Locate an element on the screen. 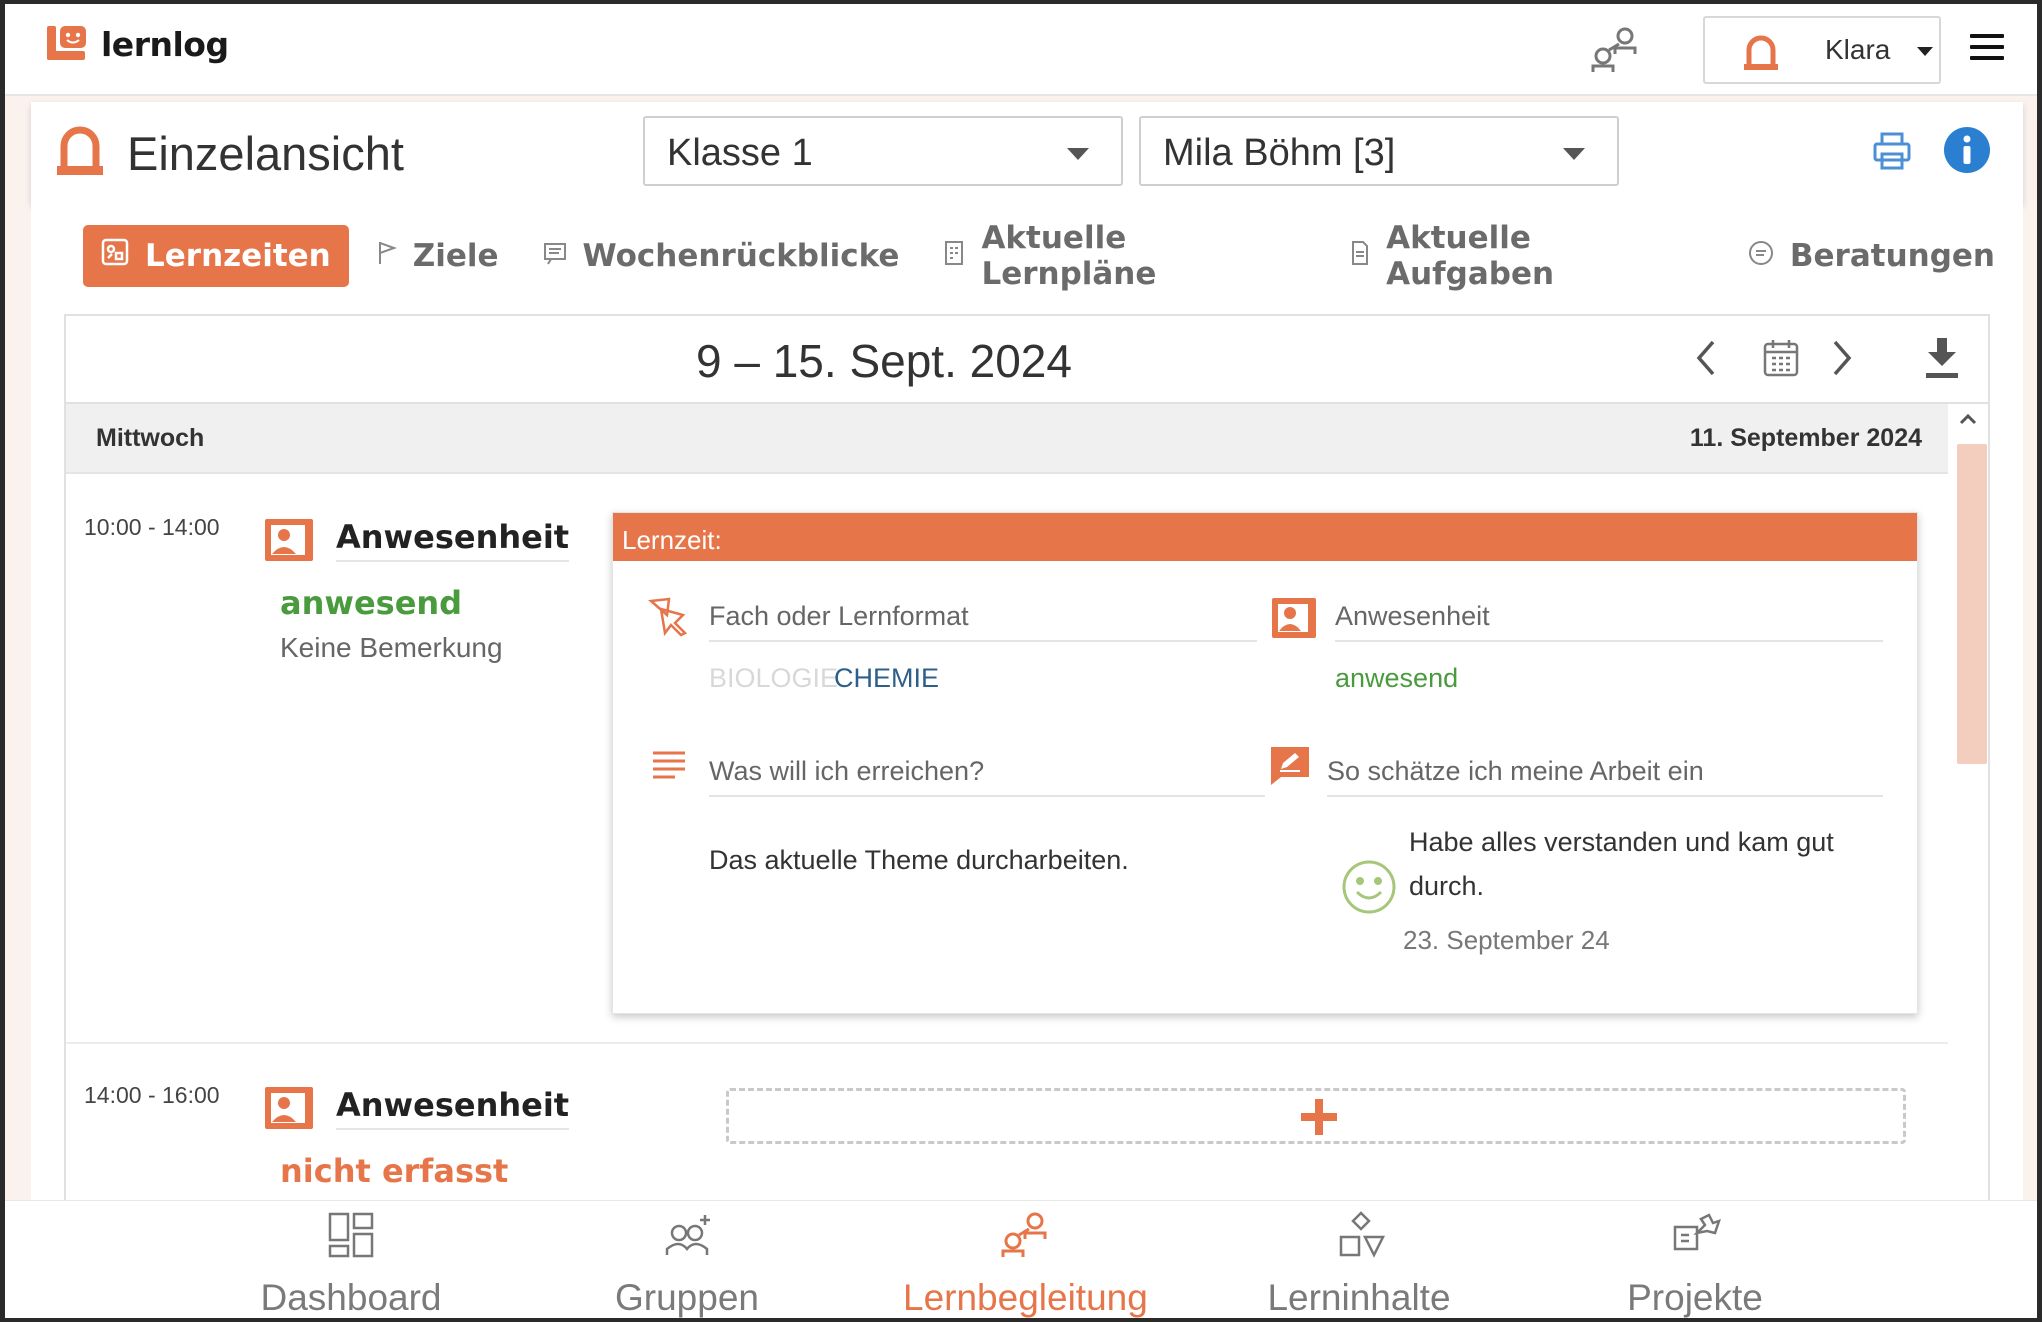  student-select: Mila Böhm [3] is located at coordinates (1379, 151).